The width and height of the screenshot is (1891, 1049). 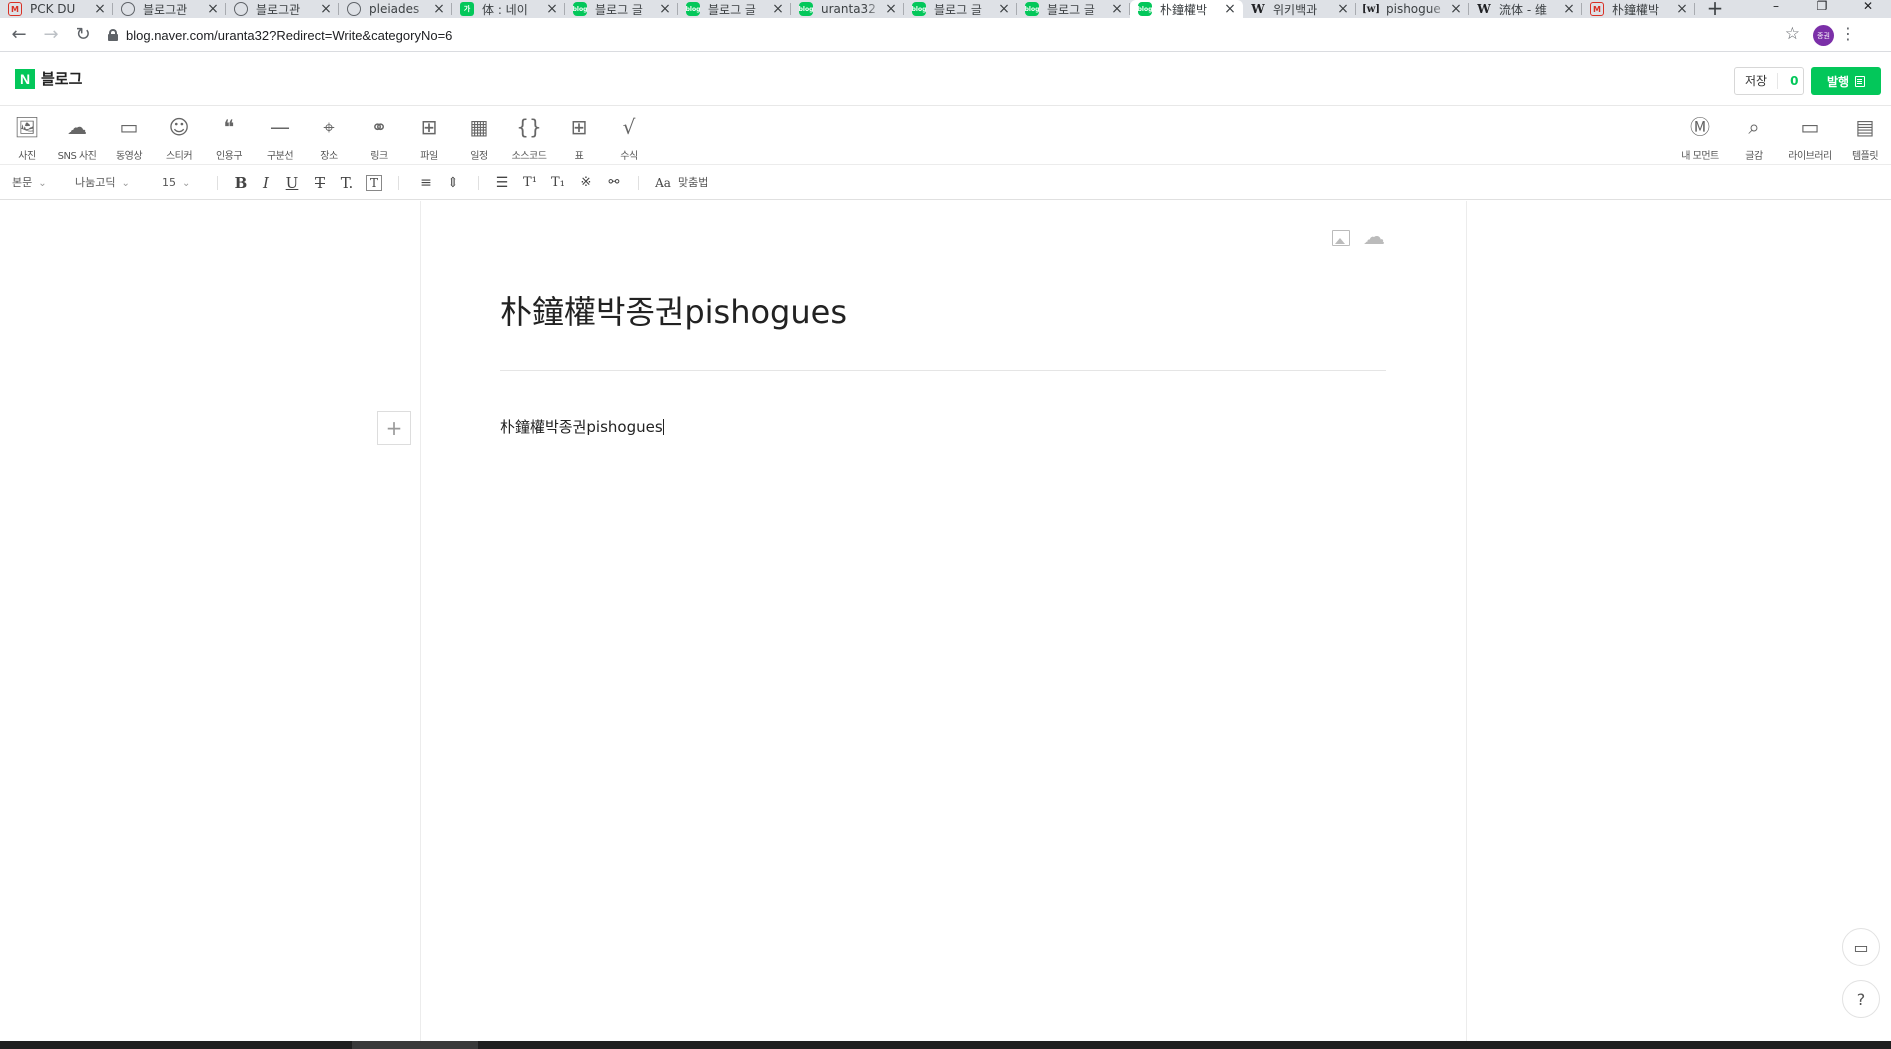 What do you see at coordinates (1341, 238) in the screenshot?
I see `cover-image-icon` at bounding box center [1341, 238].